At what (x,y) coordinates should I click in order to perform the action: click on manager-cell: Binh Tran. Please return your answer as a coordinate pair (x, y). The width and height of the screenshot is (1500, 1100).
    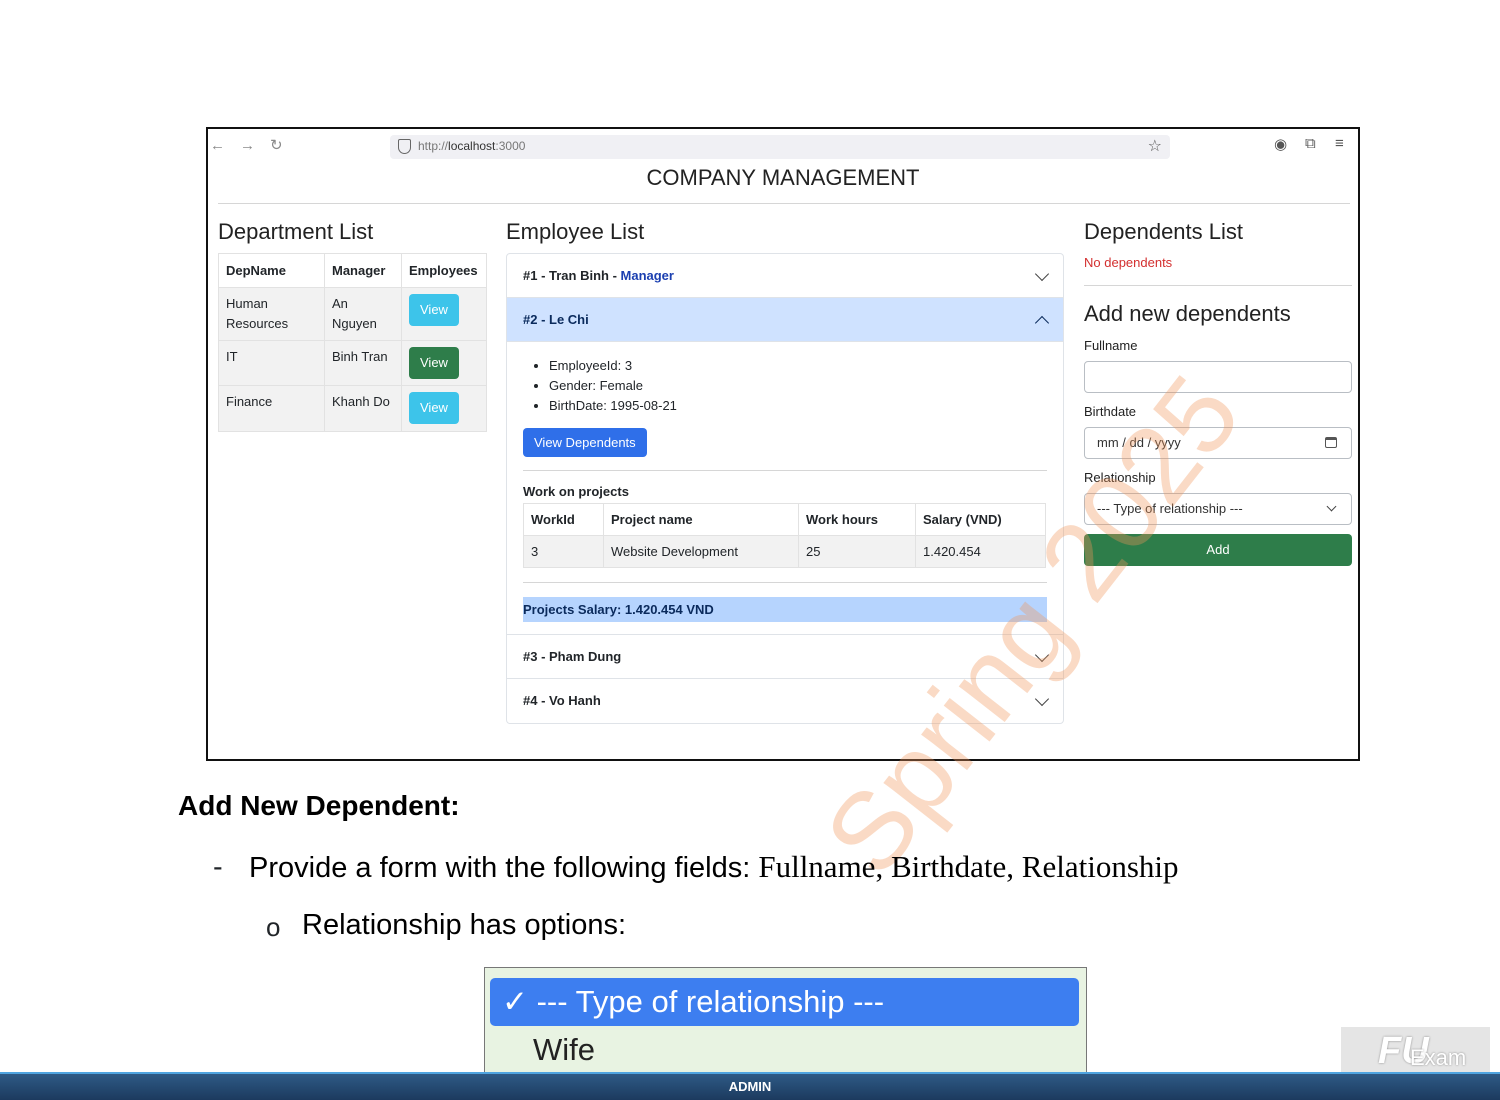
    Looking at the image, I should click on (363, 363).